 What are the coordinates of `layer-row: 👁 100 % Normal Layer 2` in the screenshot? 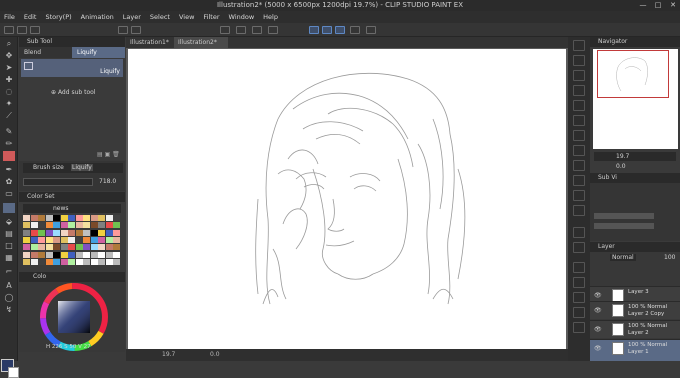 It's located at (635, 329).